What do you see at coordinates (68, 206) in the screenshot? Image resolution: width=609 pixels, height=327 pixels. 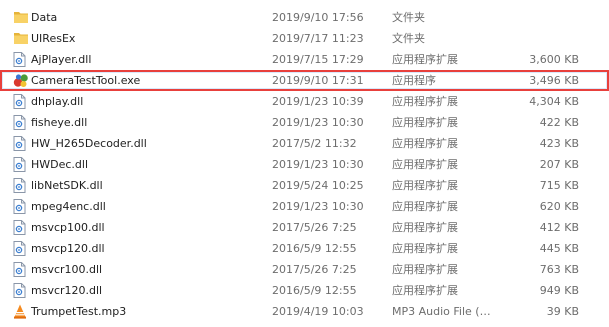 I see `file-name: mpeg4enc.dll` at bounding box center [68, 206].